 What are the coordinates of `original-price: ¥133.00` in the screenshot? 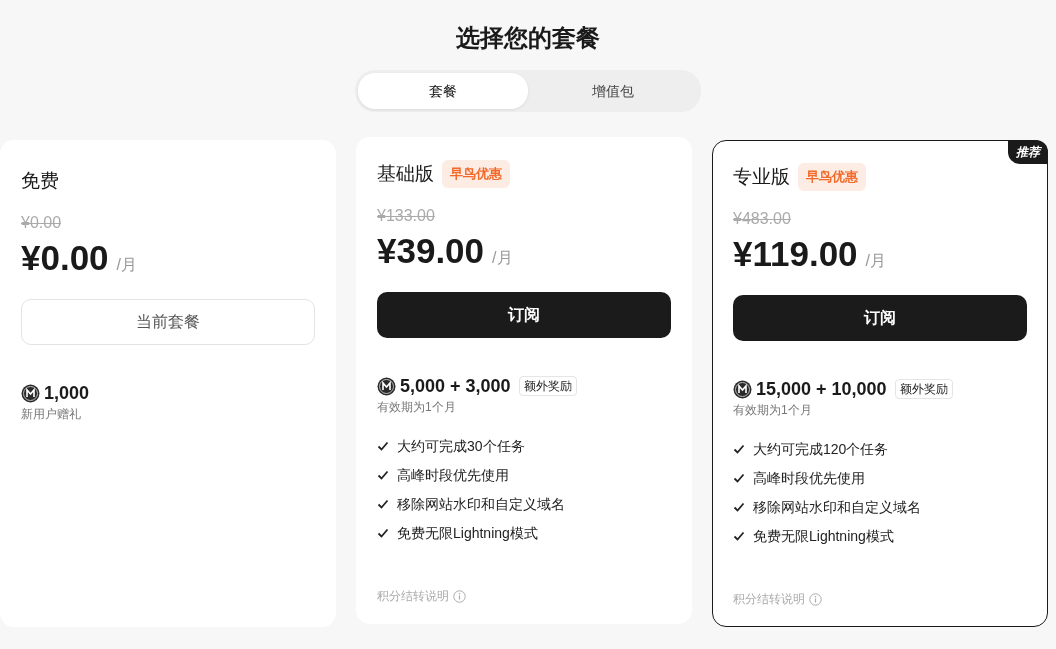 It's located at (406, 216).